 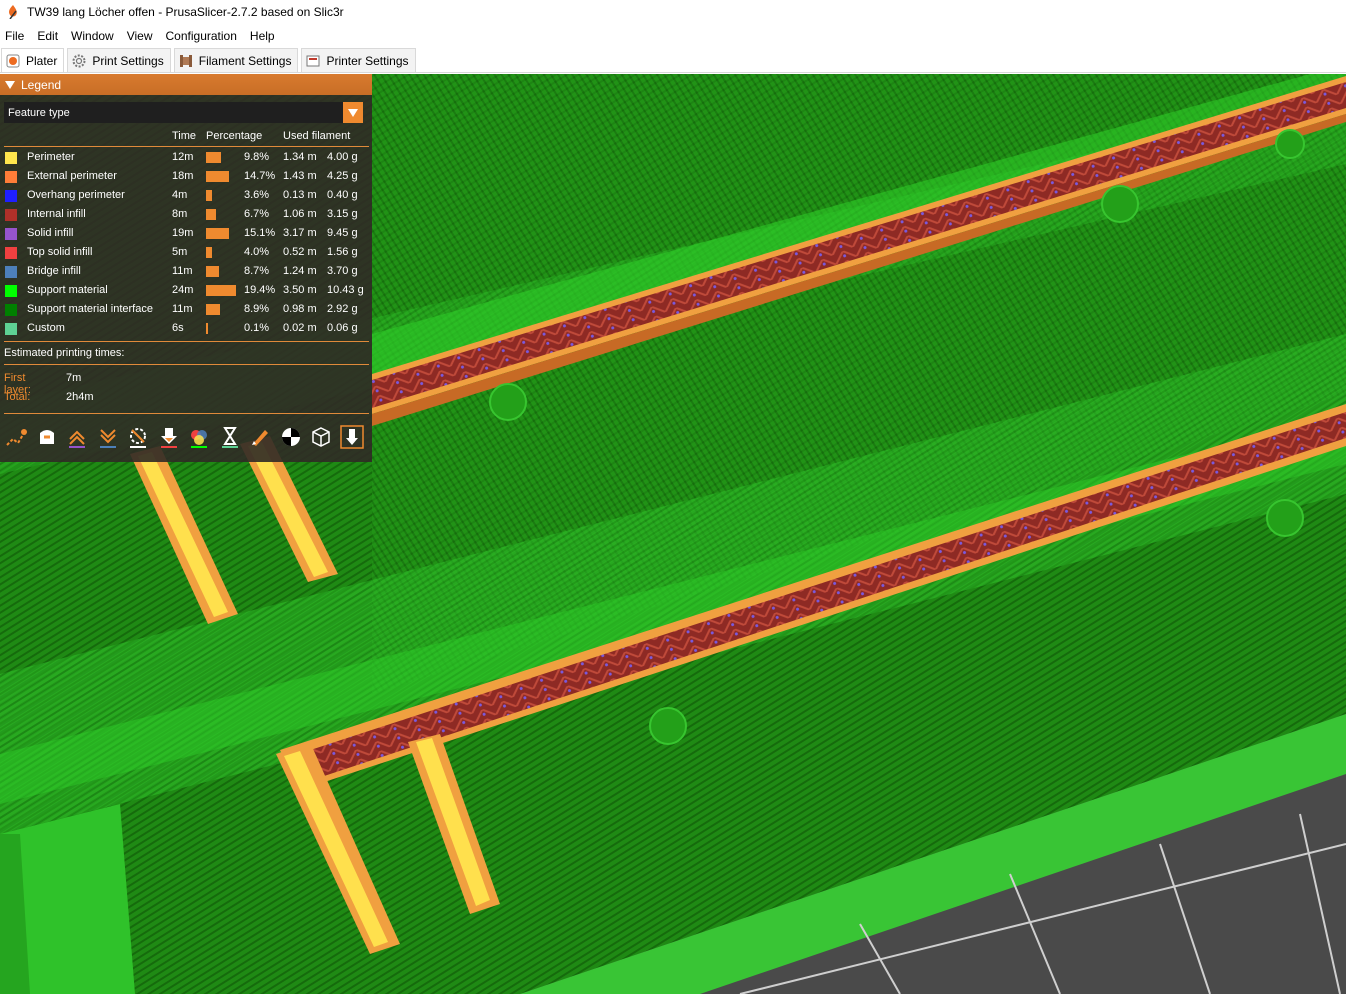 What do you see at coordinates (187, 158) in the screenshot?
I see `legend-row: Perimeter 12m 9.8% 1.34 m 4.00 g` at bounding box center [187, 158].